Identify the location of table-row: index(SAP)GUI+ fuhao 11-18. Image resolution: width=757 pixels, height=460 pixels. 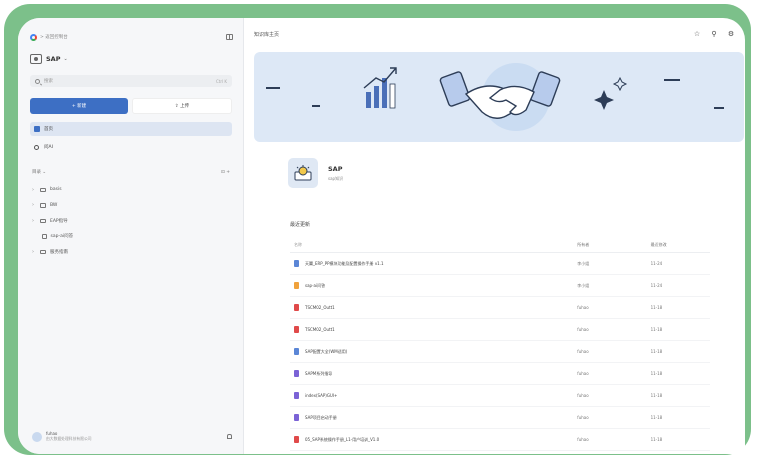
(500, 396).